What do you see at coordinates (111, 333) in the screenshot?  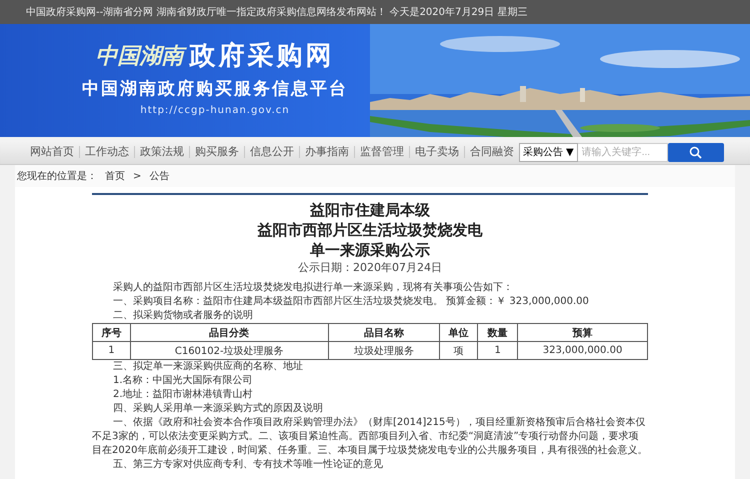 I see `column-header: 序号` at bounding box center [111, 333].